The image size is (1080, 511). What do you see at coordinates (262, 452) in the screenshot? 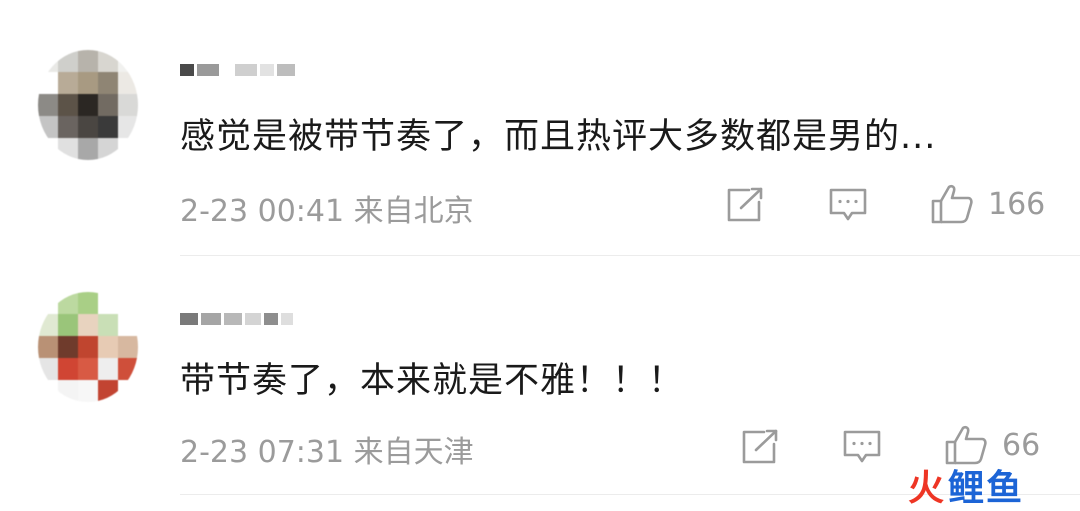
I see `comment-time: 2-23 07:31` at bounding box center [262, 452].